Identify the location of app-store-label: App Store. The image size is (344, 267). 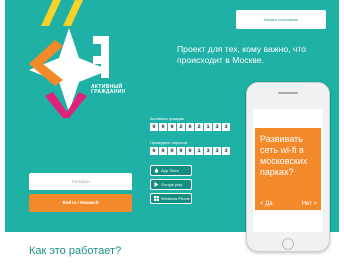
(170, 170).